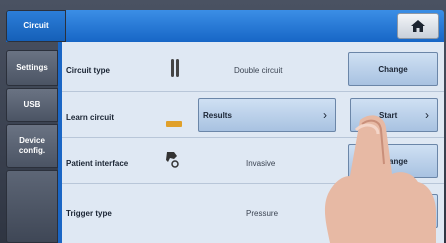 The width and height of the screenshot is (446, 243). I want to click on start-button: Start ›, so click(394, 115).